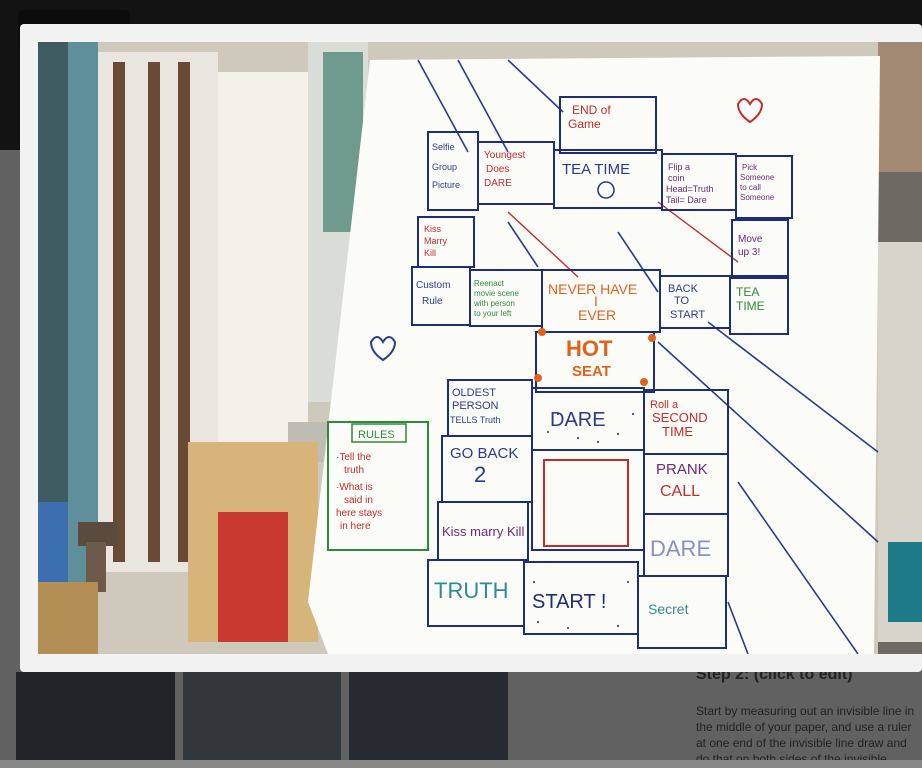 Image resolution: width=922 pixels, height=768 pixels. What do you see at coordinates (475, 406) in the screenshot?
I see `svg-text:OLDESTPERSONTELLS Truth: OLDEST PERSON TELLS Truth` at bounding box center [475, 406].